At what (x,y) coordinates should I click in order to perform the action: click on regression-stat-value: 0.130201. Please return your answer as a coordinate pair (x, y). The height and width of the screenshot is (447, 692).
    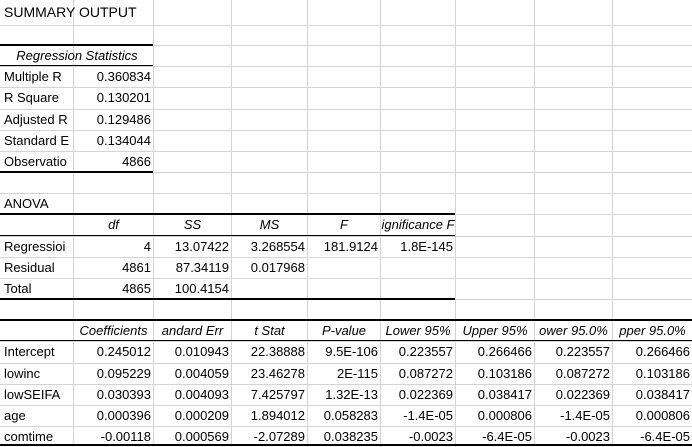
    Looking at the image, I should click on (113, 98).